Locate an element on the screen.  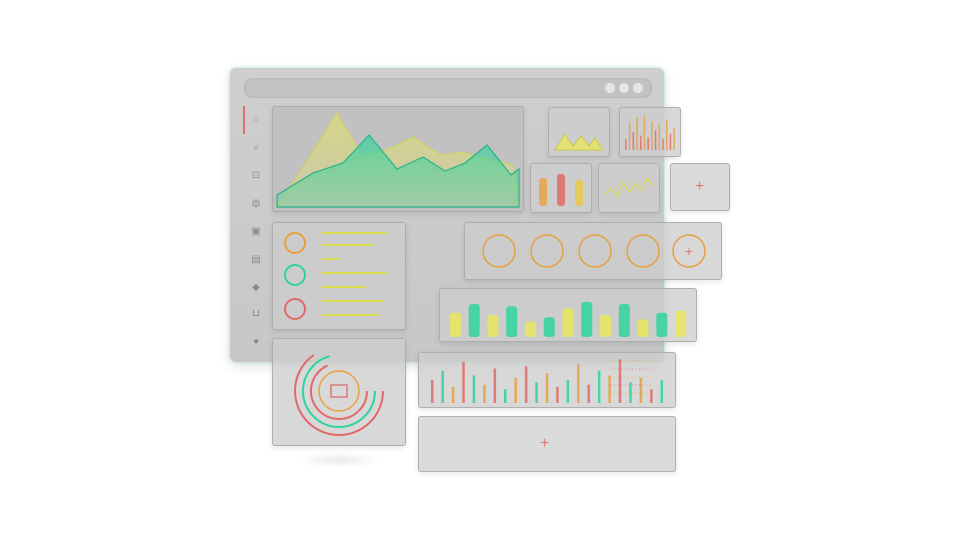
user-icon: ● is located at coordinates (256, 342).